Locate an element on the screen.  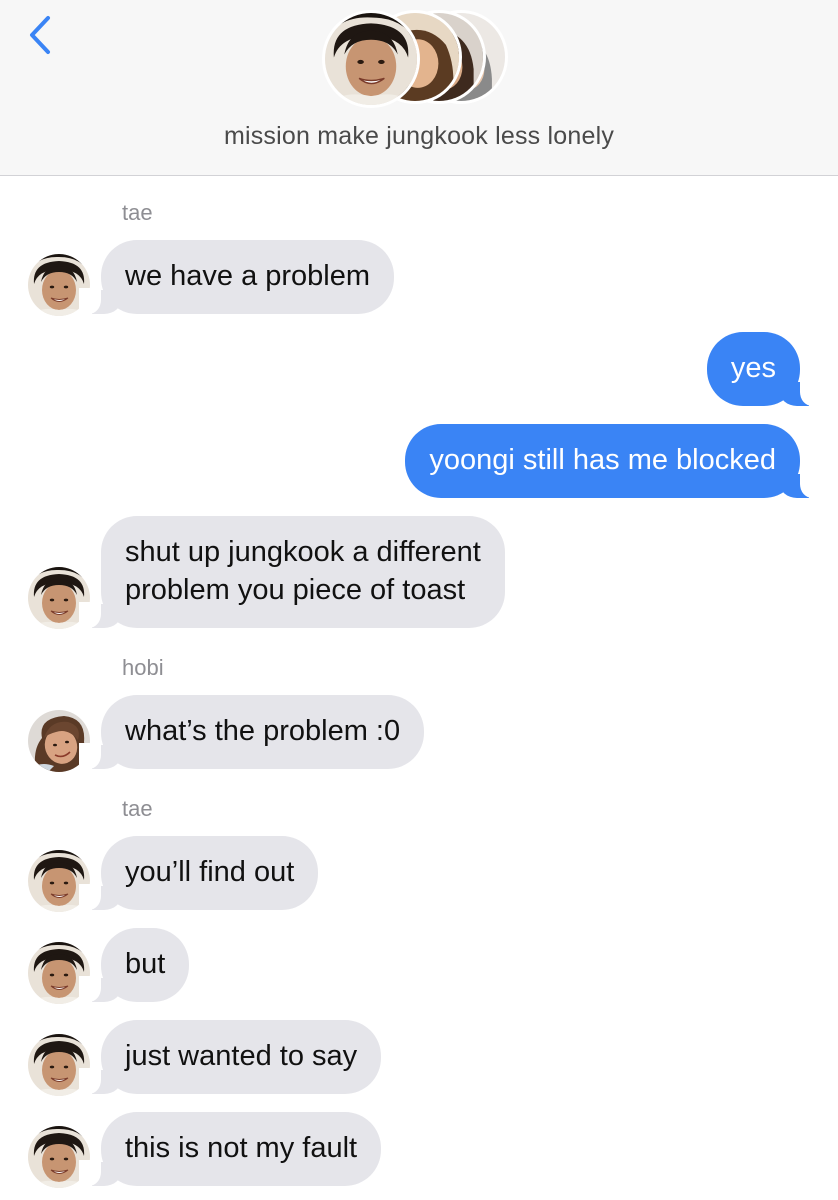
message-bubble: you’ll find out is located at coordinates (198, 873).